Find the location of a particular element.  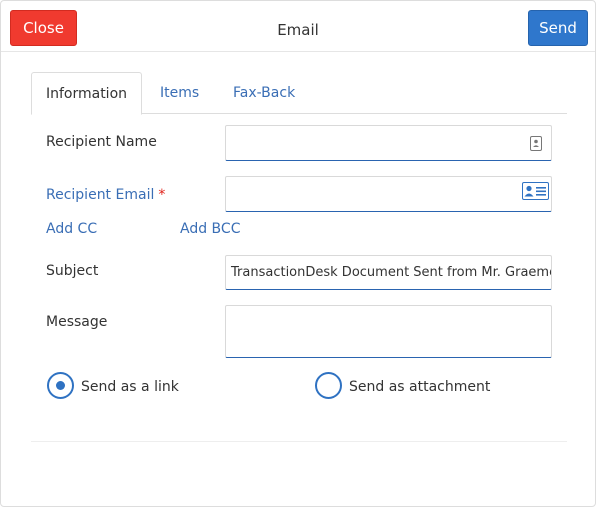

send-as-link-radio is located at coordinates (60, 385).